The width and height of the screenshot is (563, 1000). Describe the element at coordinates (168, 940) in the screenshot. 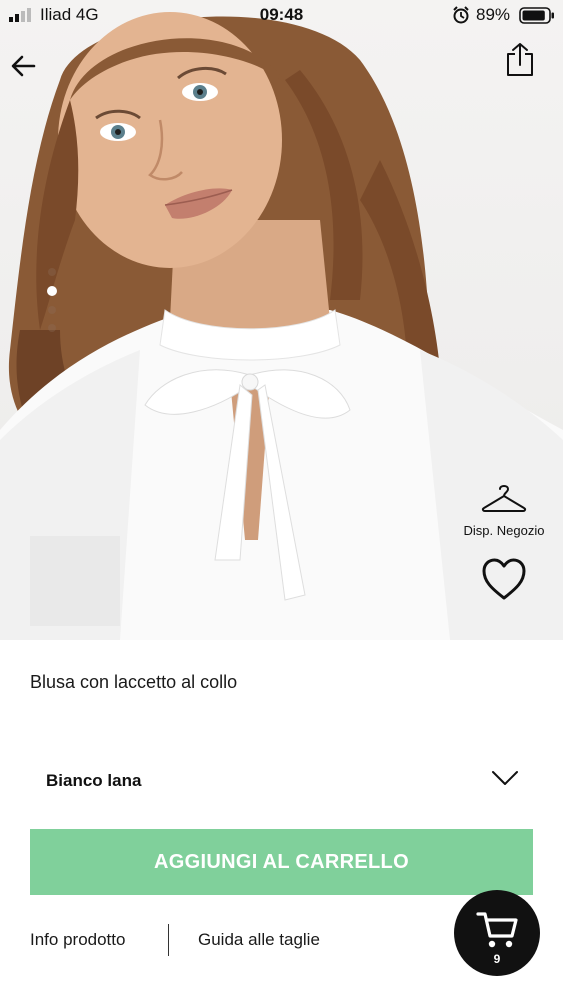

I see `link-divider` at that location.